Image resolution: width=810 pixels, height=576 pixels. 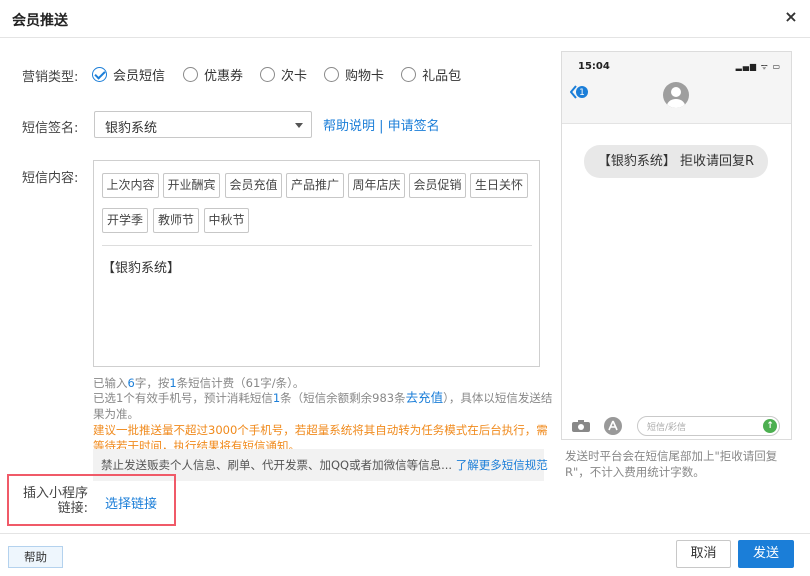 What do you see at coordinates (139, 76) in the screenshot?
I see `radio-label: 会员短信` at bounding box center [139, 76].